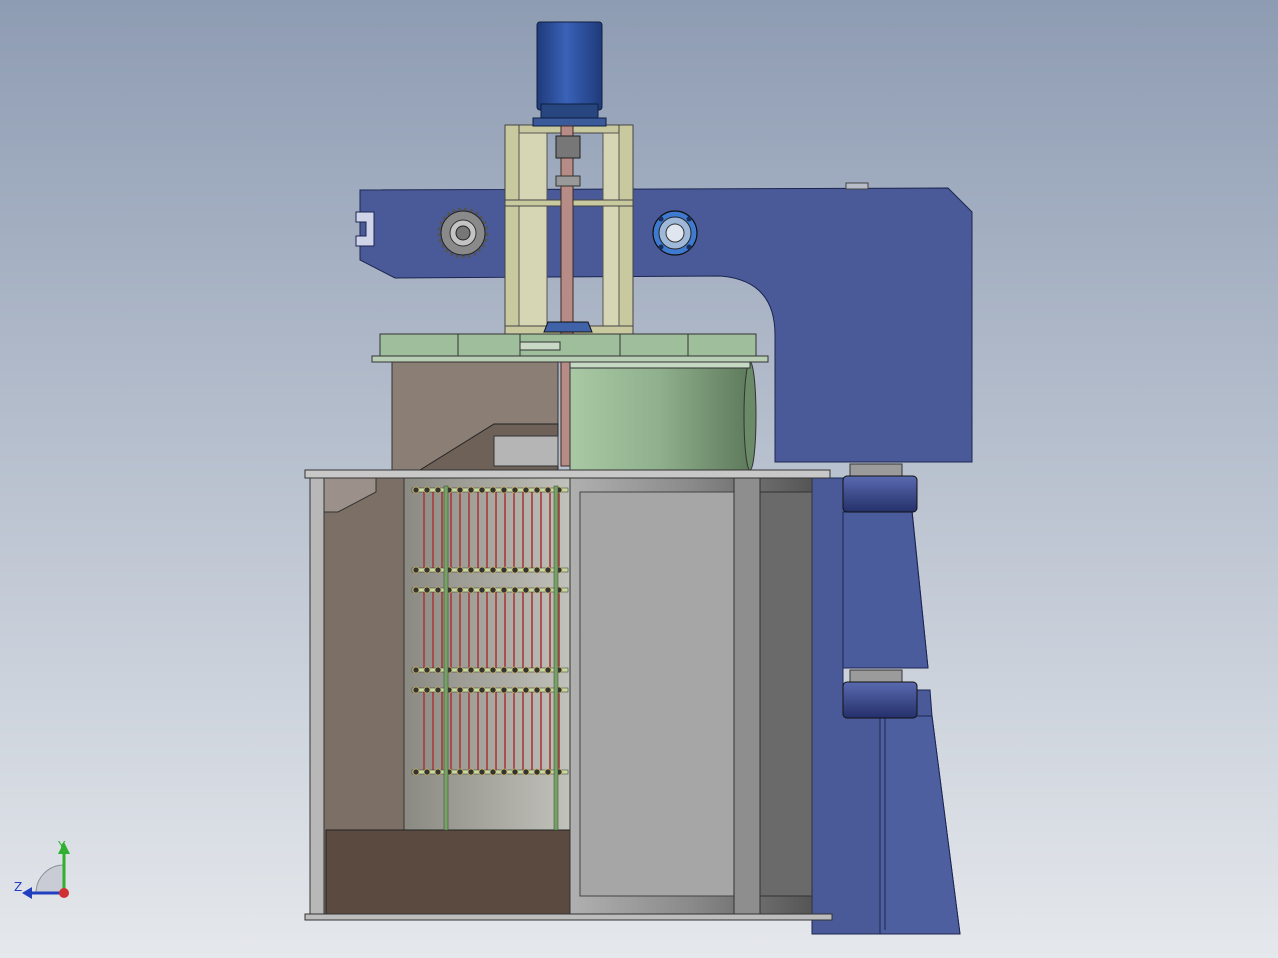 This screenshot has height=958, width=1278. Describe the element at coordinates (61, 846) in the screenshot. I see `y-axis-label: Y` at that location.